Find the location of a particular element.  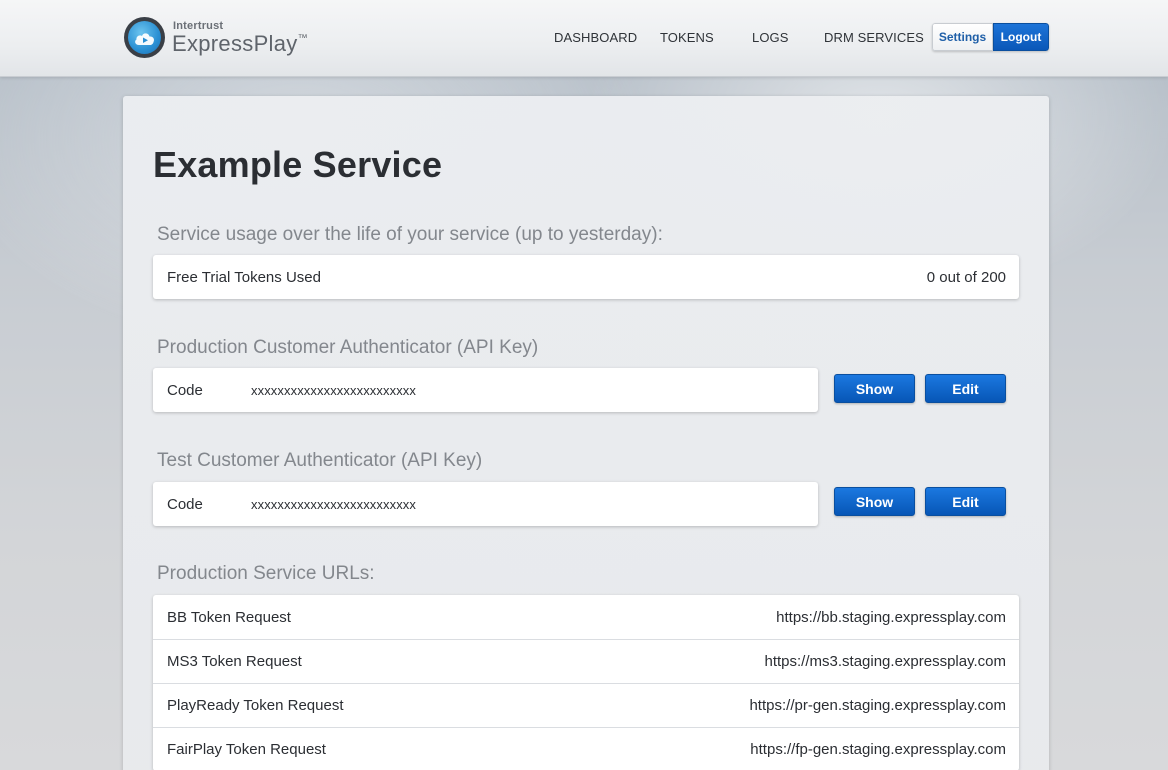

urls-heading: Production Service URLs: is located at coordinates (266, 573).